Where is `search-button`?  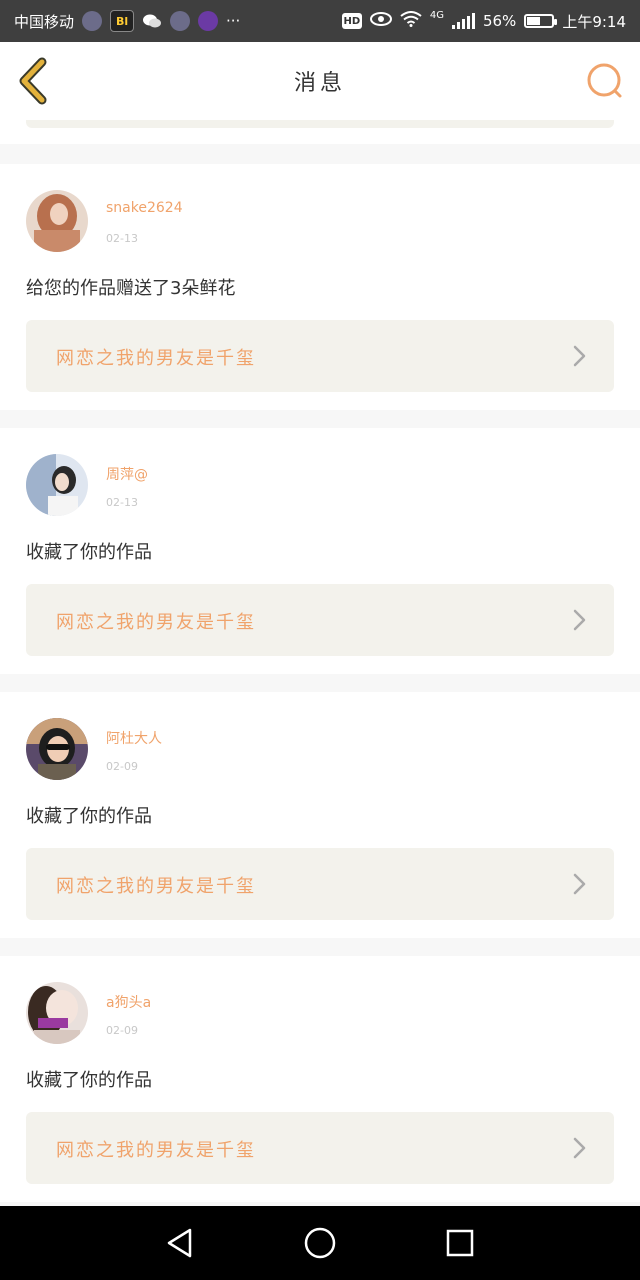 search-button is located at coordinates (605, 81).